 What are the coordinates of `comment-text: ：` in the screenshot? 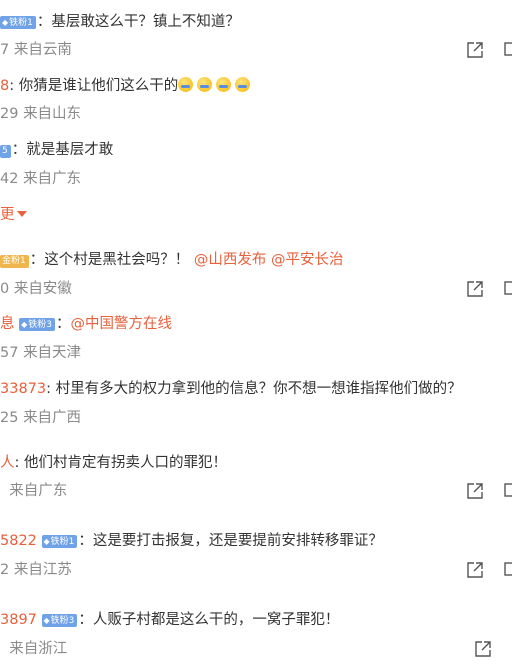 It's located at (63, 324).